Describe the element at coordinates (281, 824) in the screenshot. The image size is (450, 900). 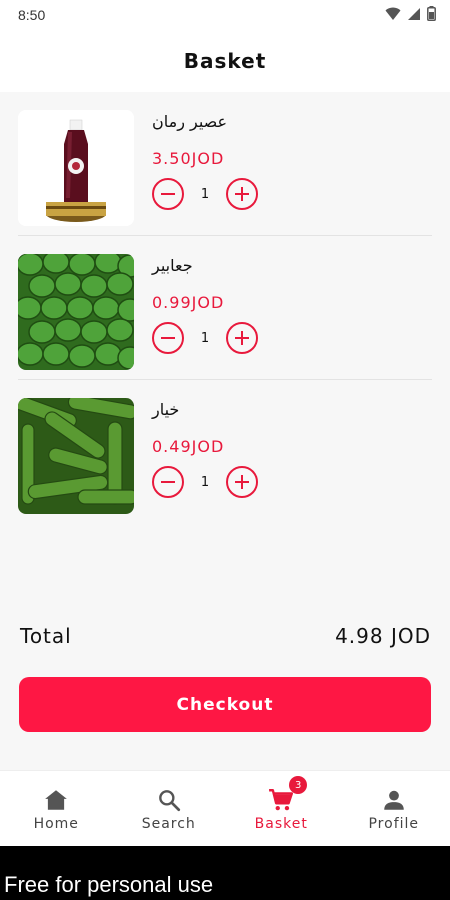
I see `nav-label: Basket` at that location.